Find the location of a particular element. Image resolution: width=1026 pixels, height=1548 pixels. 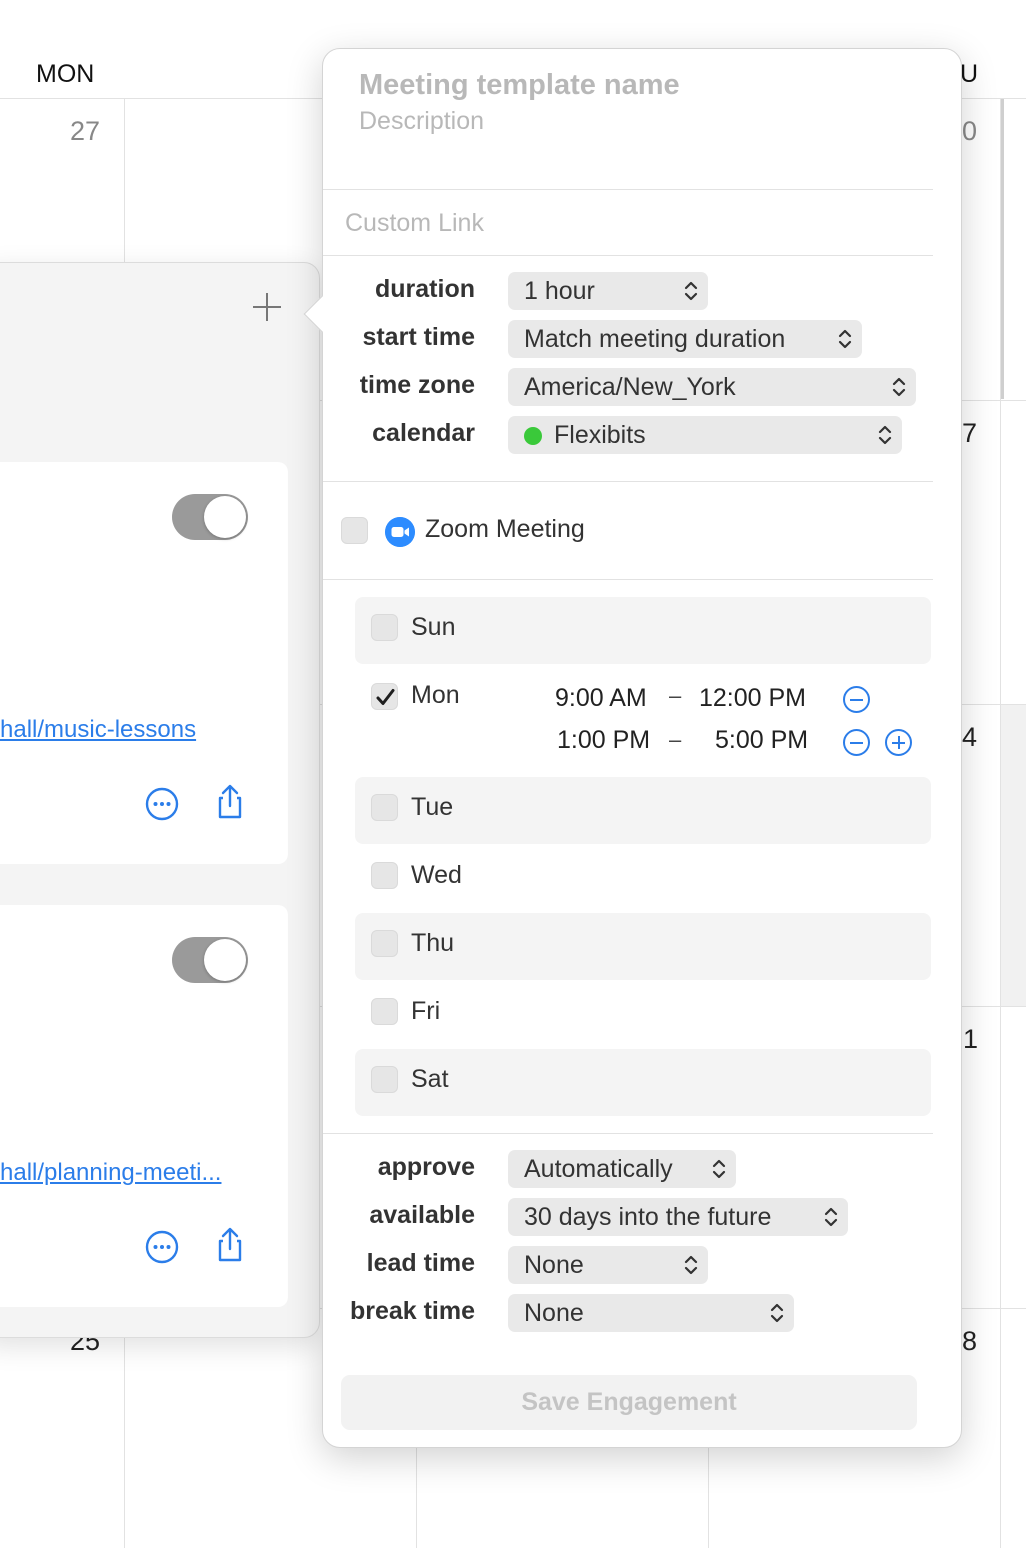

approve-select: Automatically is located at coordinates (622, 1169).